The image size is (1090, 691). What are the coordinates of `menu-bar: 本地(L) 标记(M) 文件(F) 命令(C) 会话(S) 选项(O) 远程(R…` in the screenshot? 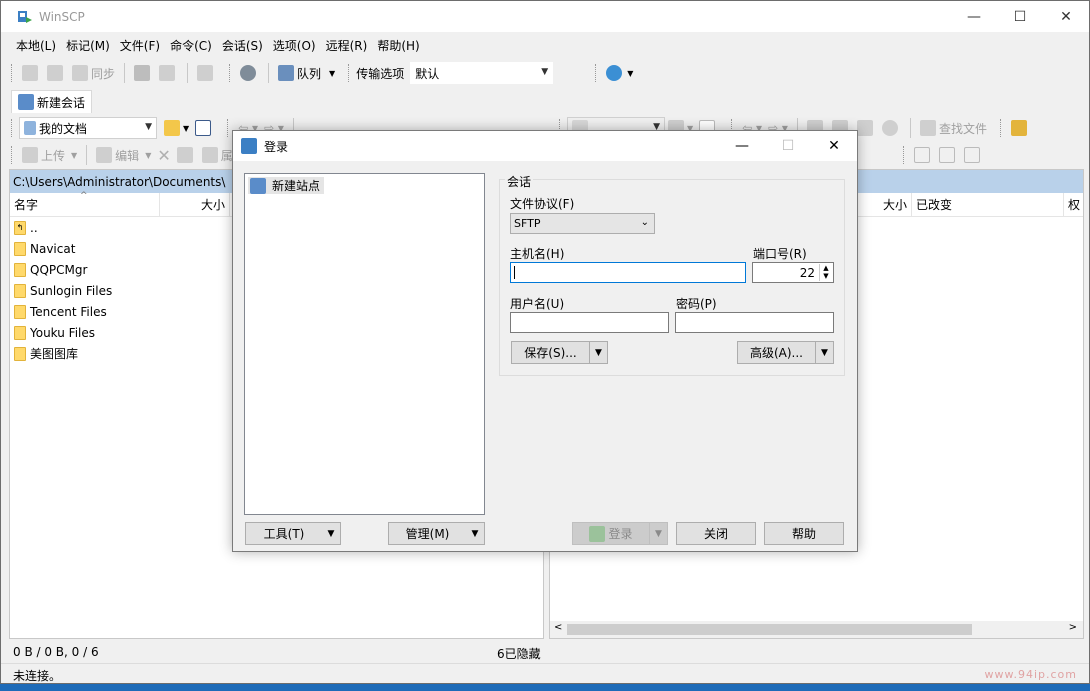 It's located at (218, 45).